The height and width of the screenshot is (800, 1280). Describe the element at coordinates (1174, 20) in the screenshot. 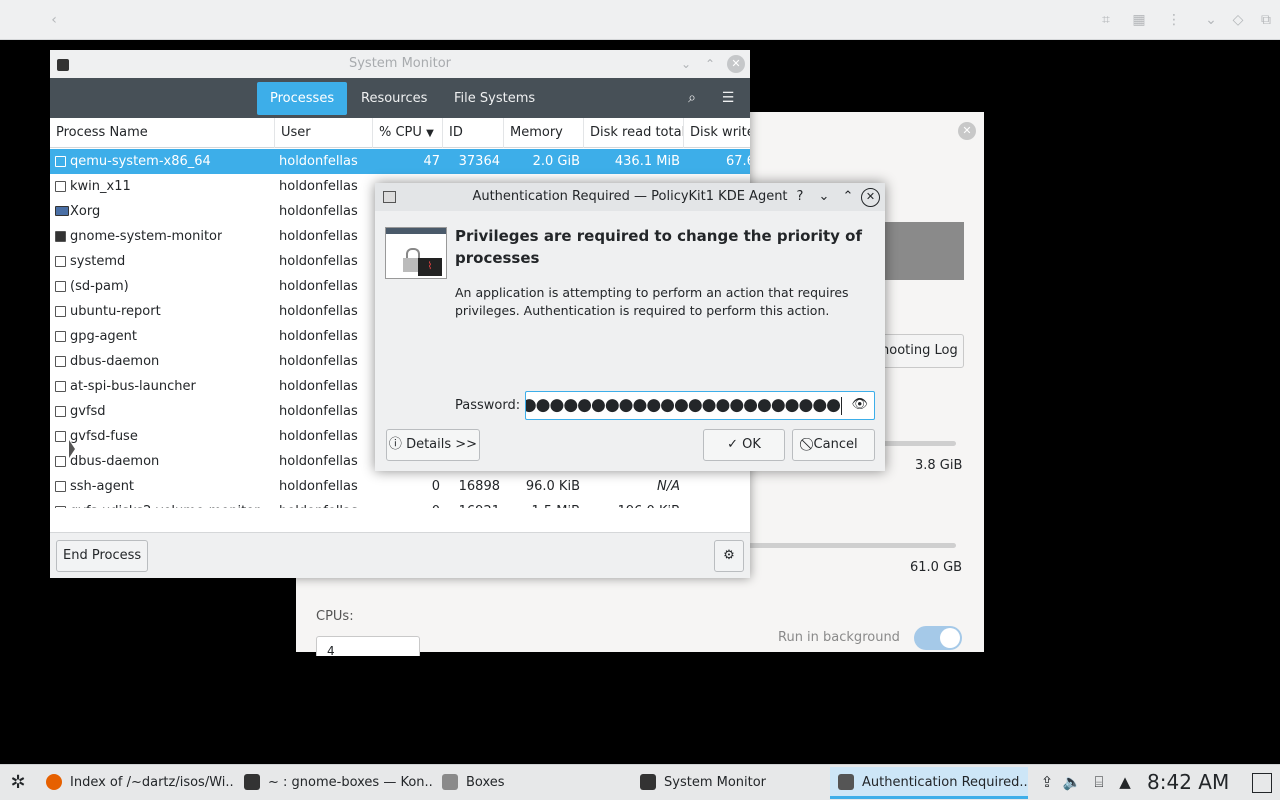

I see `menu-icon: ⋮` at that location.